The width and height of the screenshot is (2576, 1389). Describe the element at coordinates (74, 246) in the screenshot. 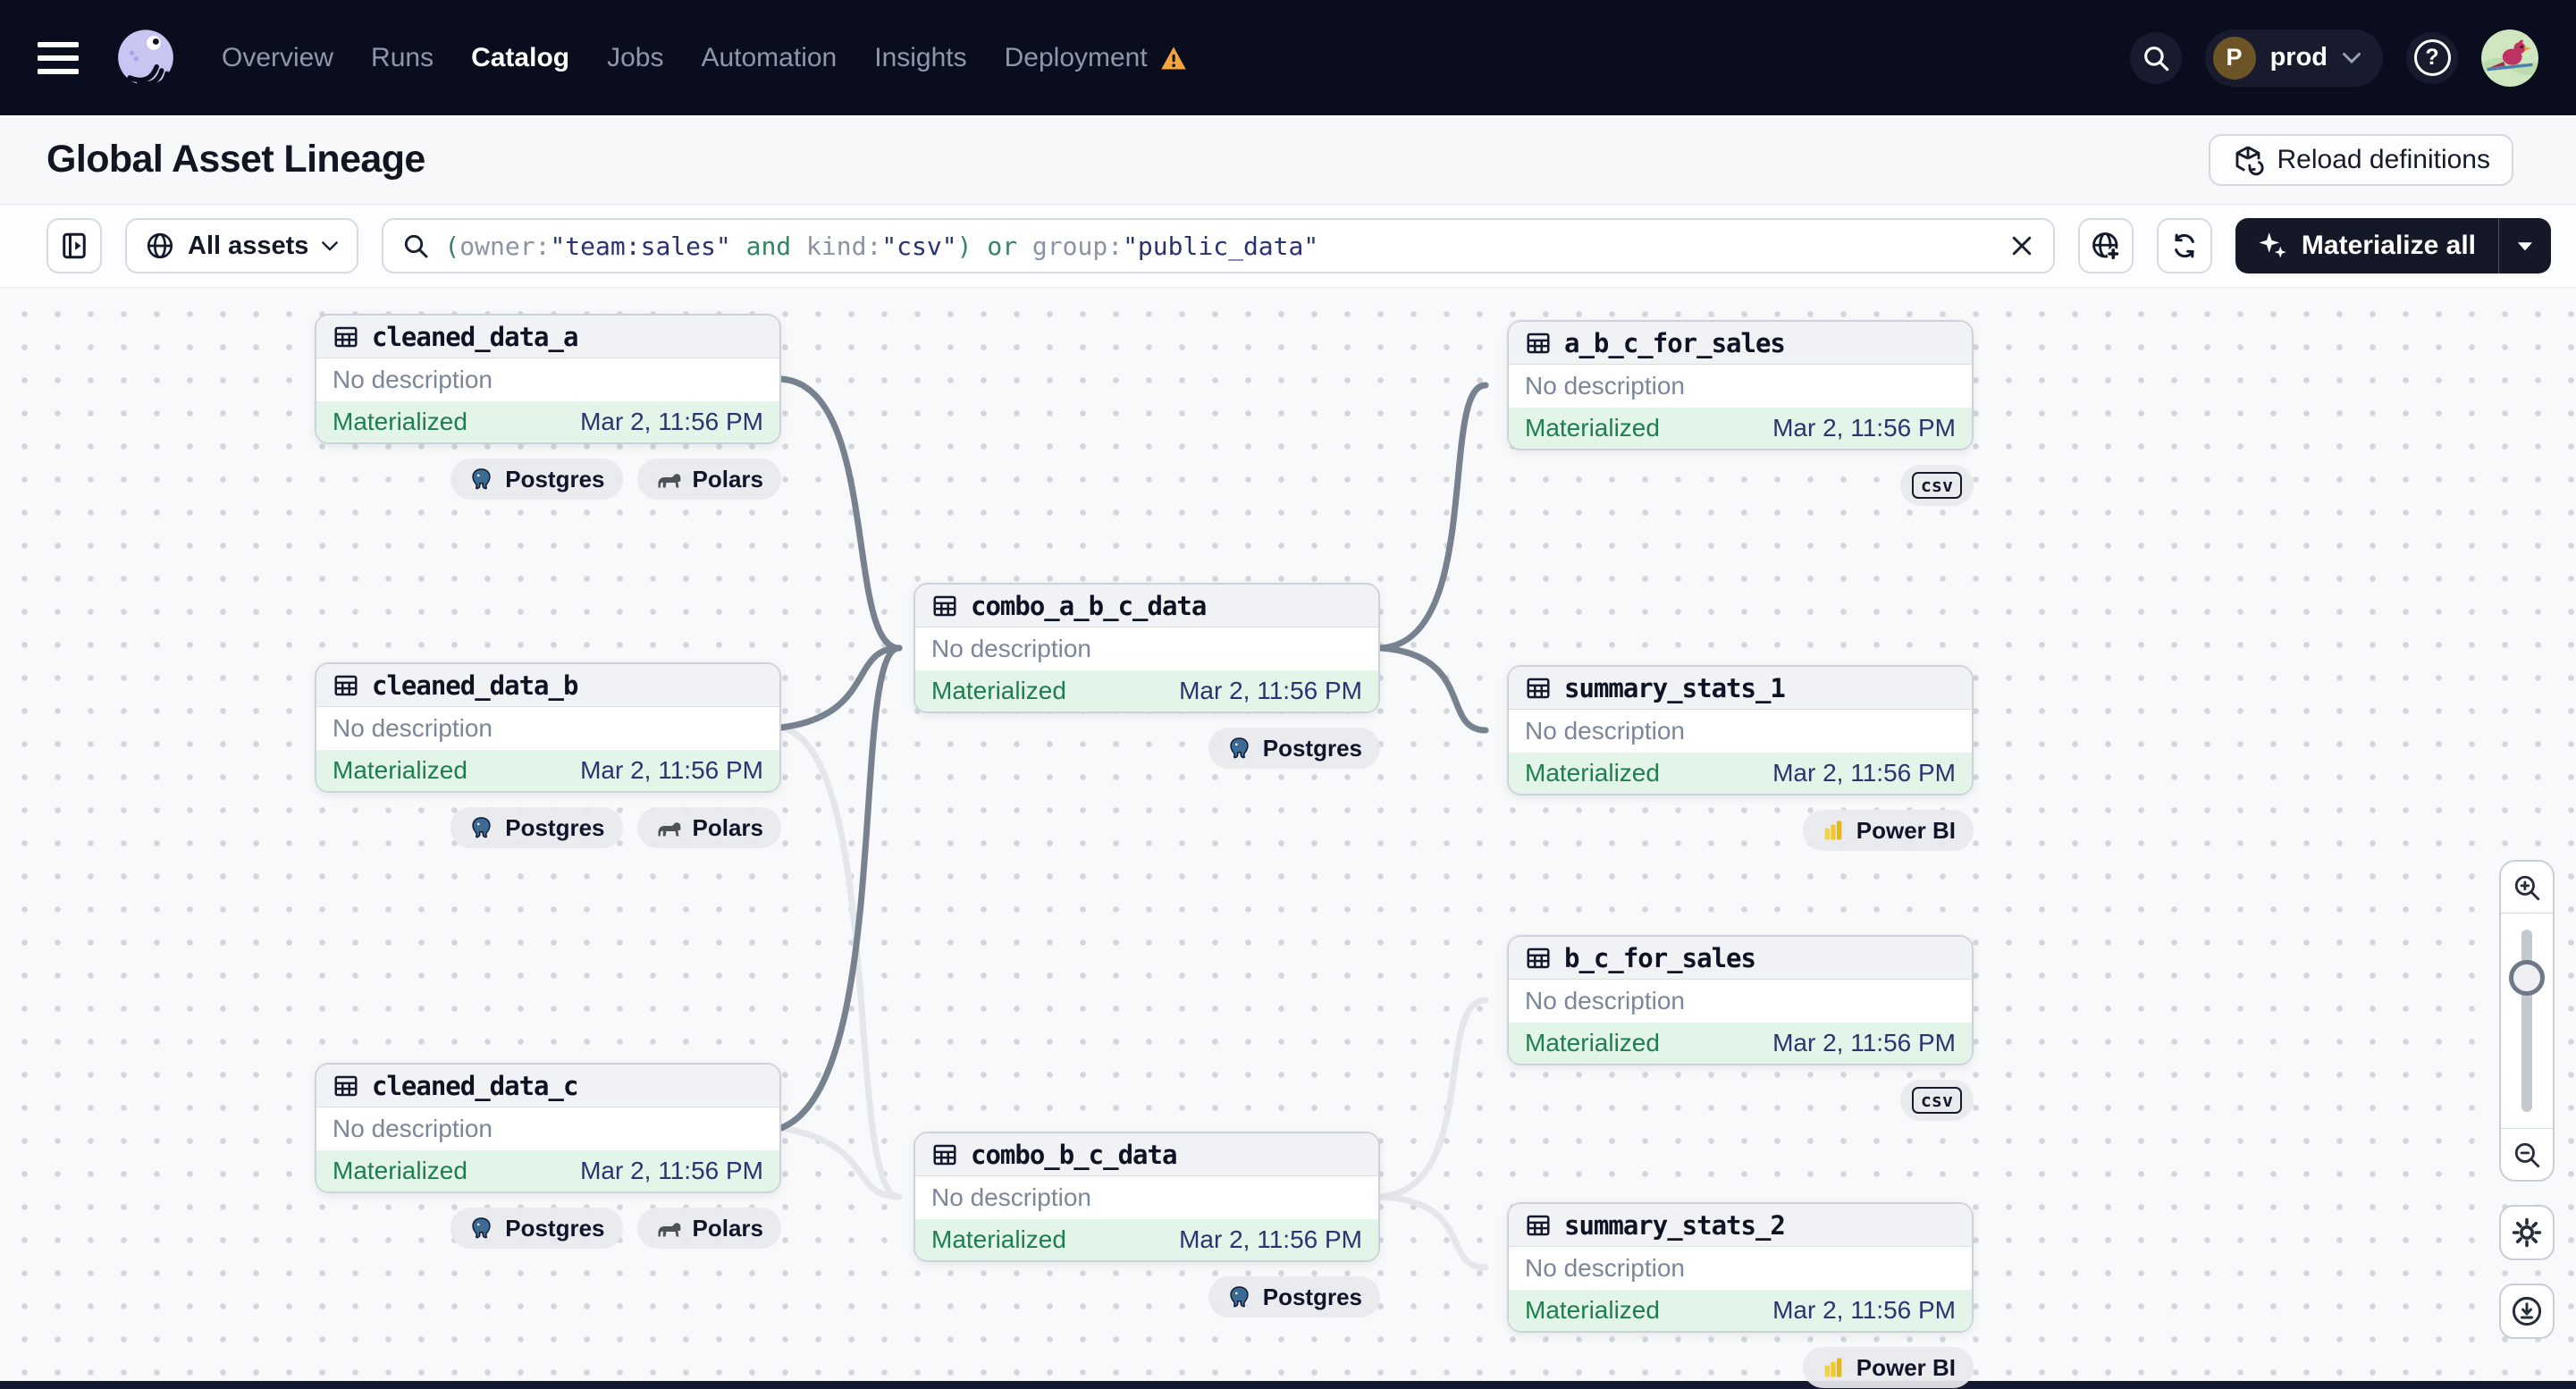

I see `open-panel-button` at that location.